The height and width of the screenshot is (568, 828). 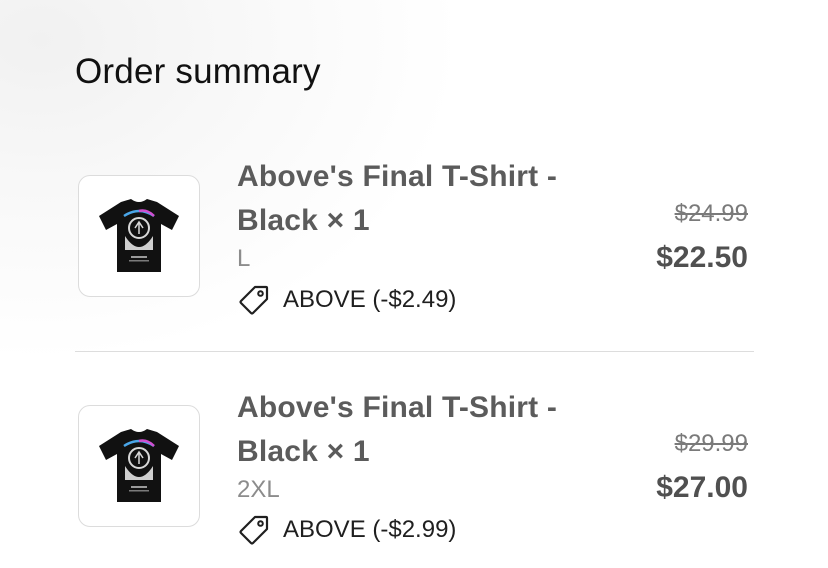 I want to click on original-price: $24.99, so click(x=711, y=213).